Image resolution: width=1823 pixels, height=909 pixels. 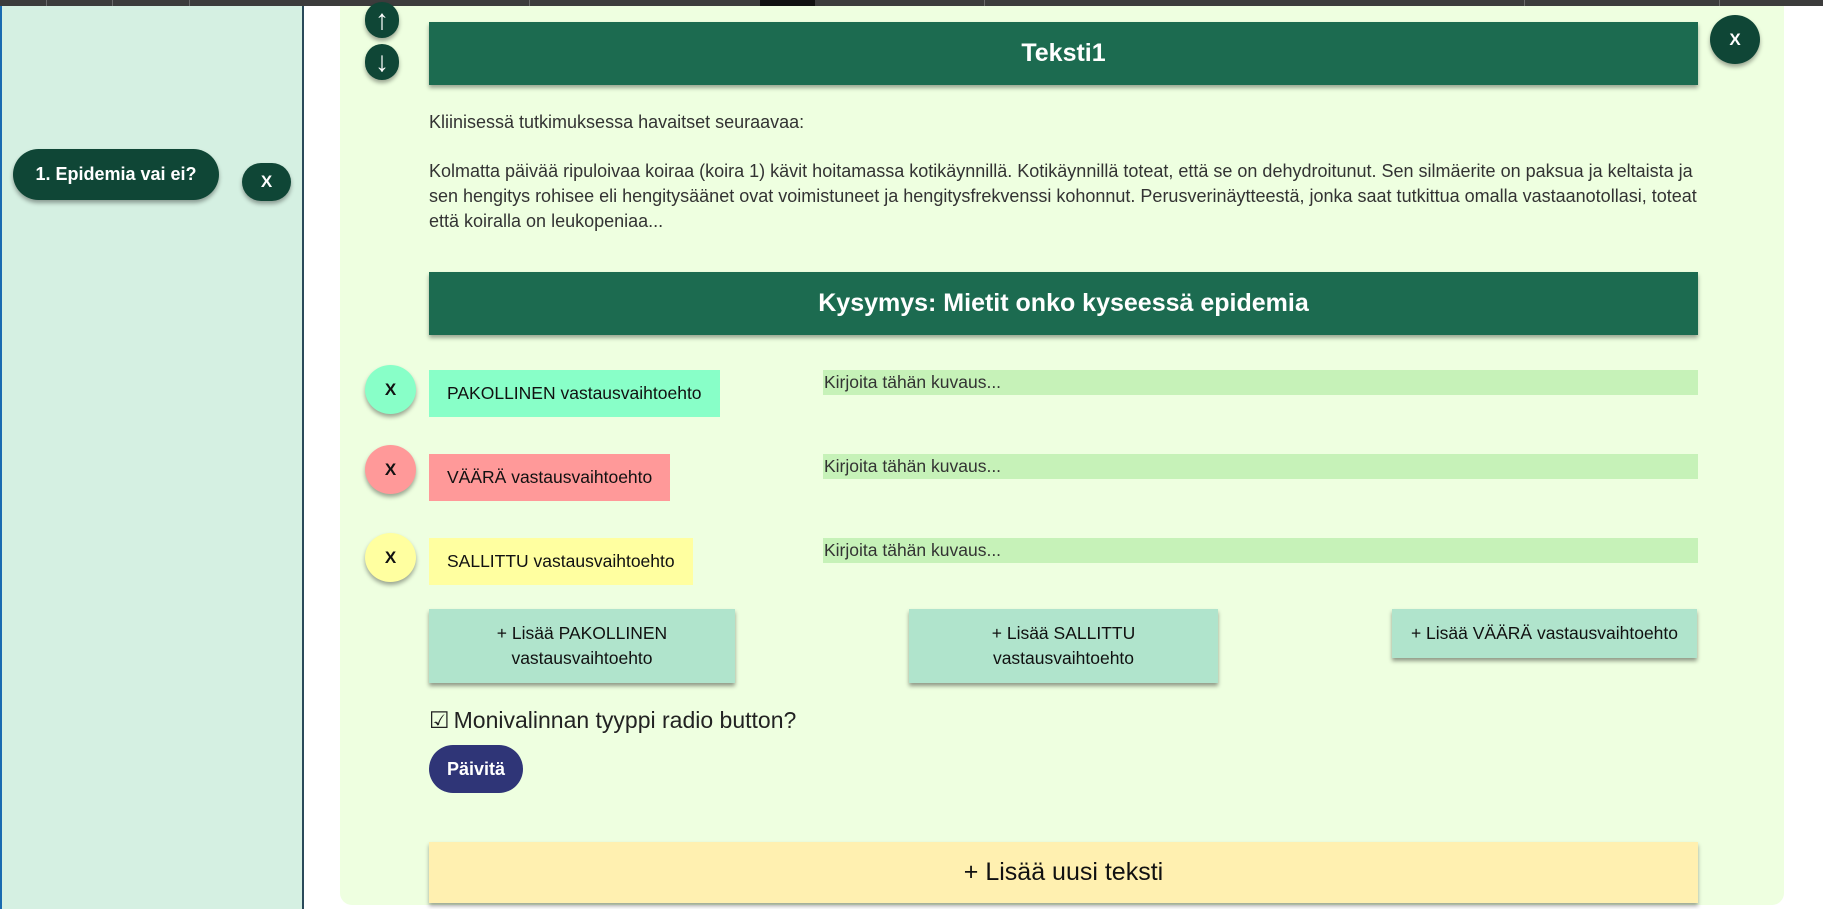 I want to click on move-up-button: ↑, so click(x=382, y=20).